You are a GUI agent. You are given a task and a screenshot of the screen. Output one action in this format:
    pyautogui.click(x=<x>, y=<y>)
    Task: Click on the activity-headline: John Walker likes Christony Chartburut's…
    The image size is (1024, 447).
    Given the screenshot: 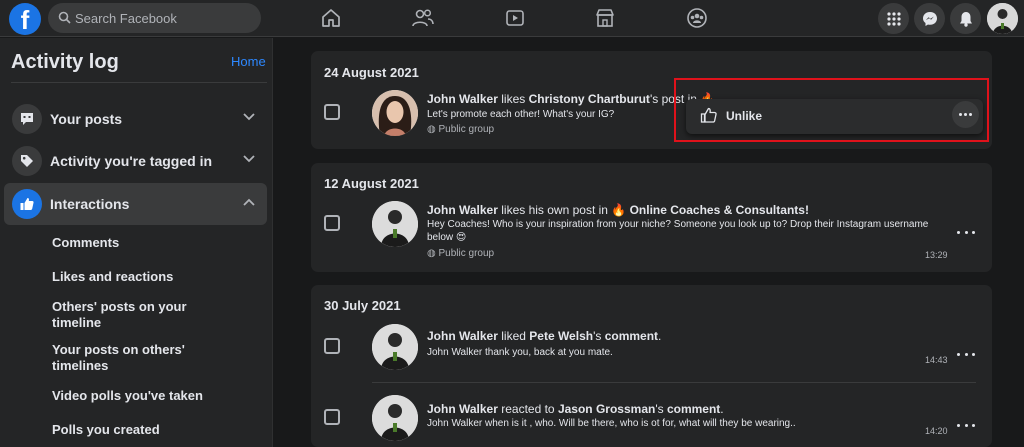 What is the action you would take?
    pyautogui.click(x=571, y=99)
    